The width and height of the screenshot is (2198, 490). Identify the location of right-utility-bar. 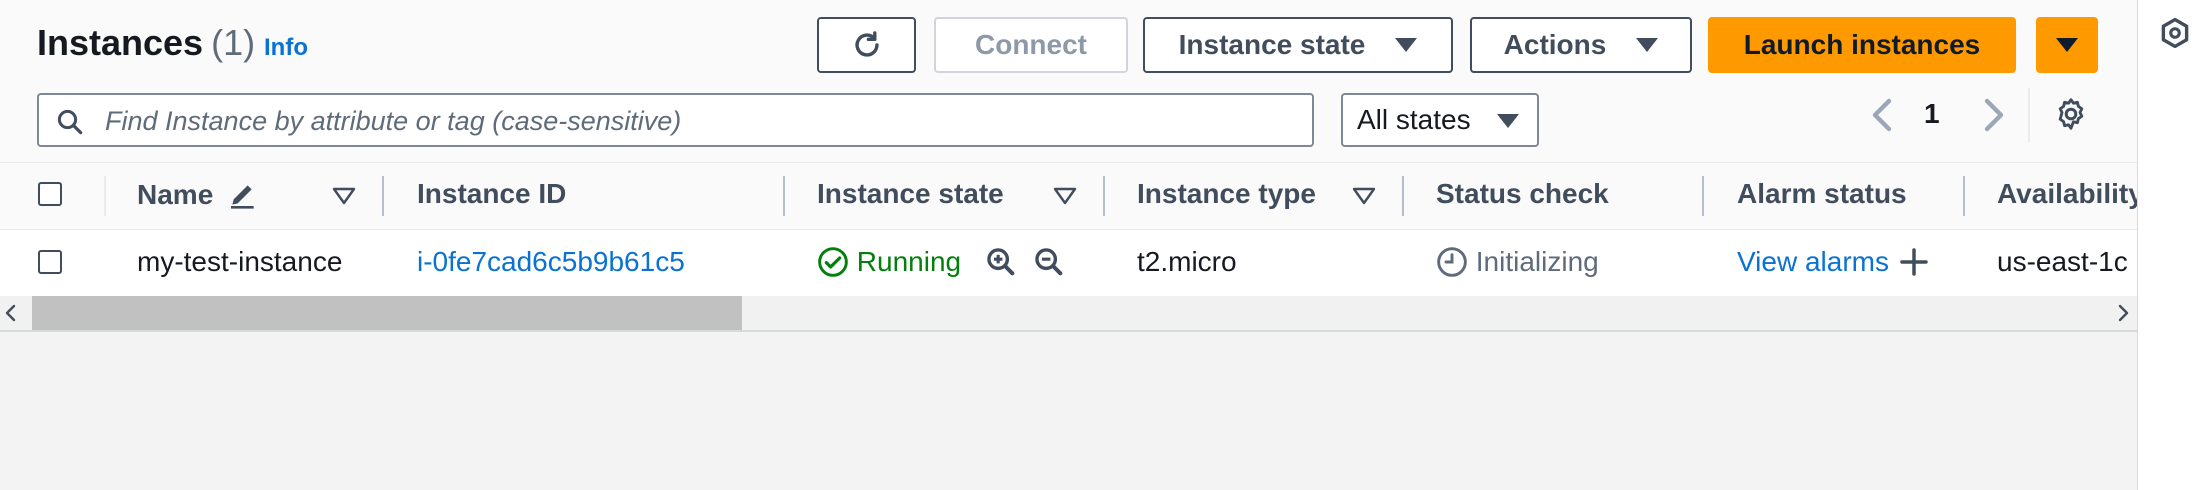
(2167, 245).